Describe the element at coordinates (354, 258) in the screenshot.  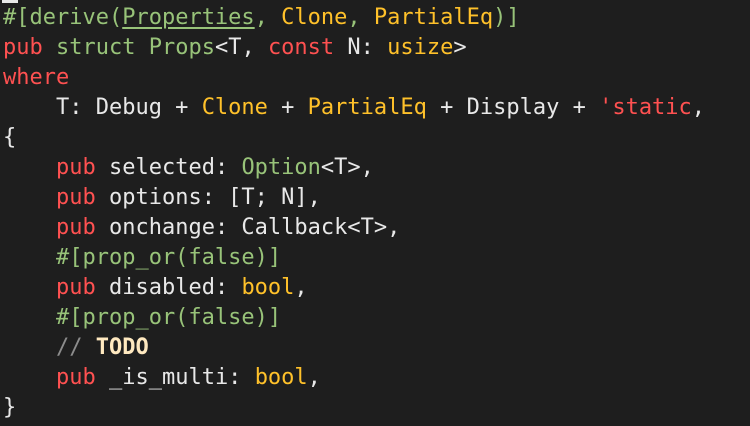
I see `code-line-9: #[prop_or(false)]` at that location.